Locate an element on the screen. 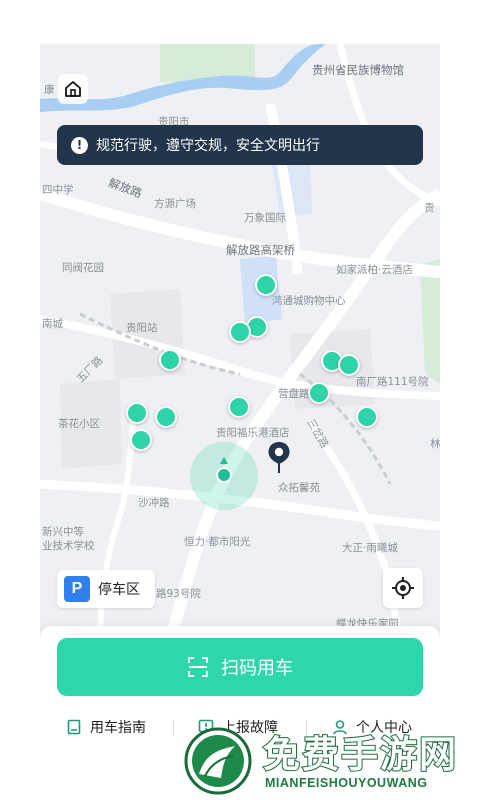 The height and width of the screenshot is (800, 480). watermark-subtitle: MIANFEISHOUYOUWANG is located at coordinates (346, 783).